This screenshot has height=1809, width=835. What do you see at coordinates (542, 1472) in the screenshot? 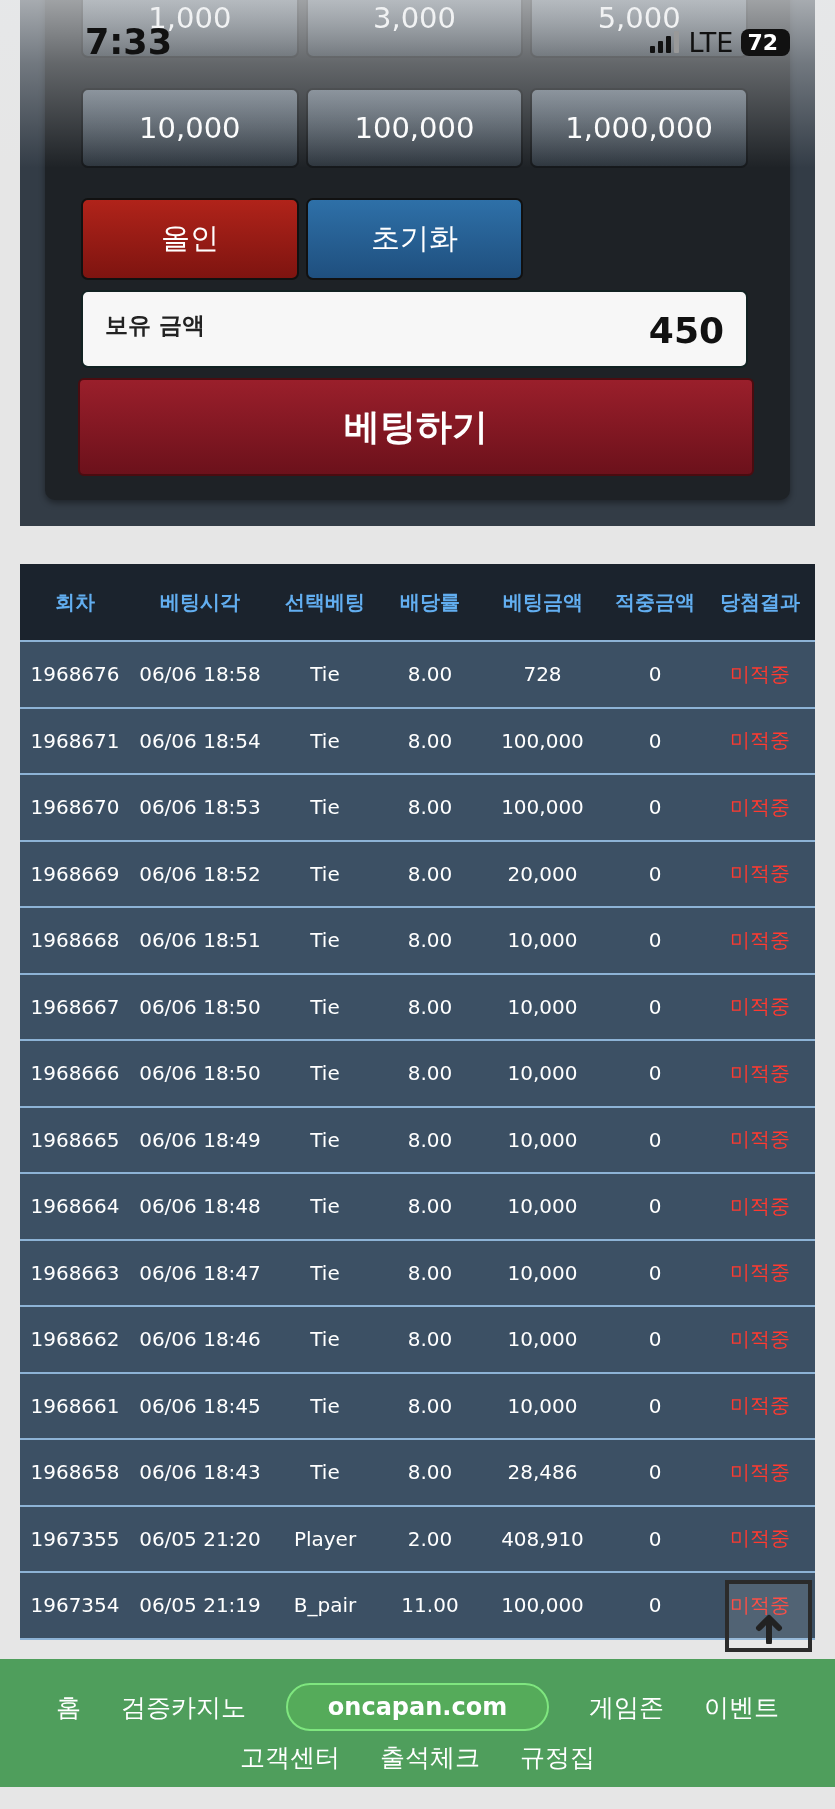
I see `table-cell-text: 28,486` at bounding box center [542, 1472].